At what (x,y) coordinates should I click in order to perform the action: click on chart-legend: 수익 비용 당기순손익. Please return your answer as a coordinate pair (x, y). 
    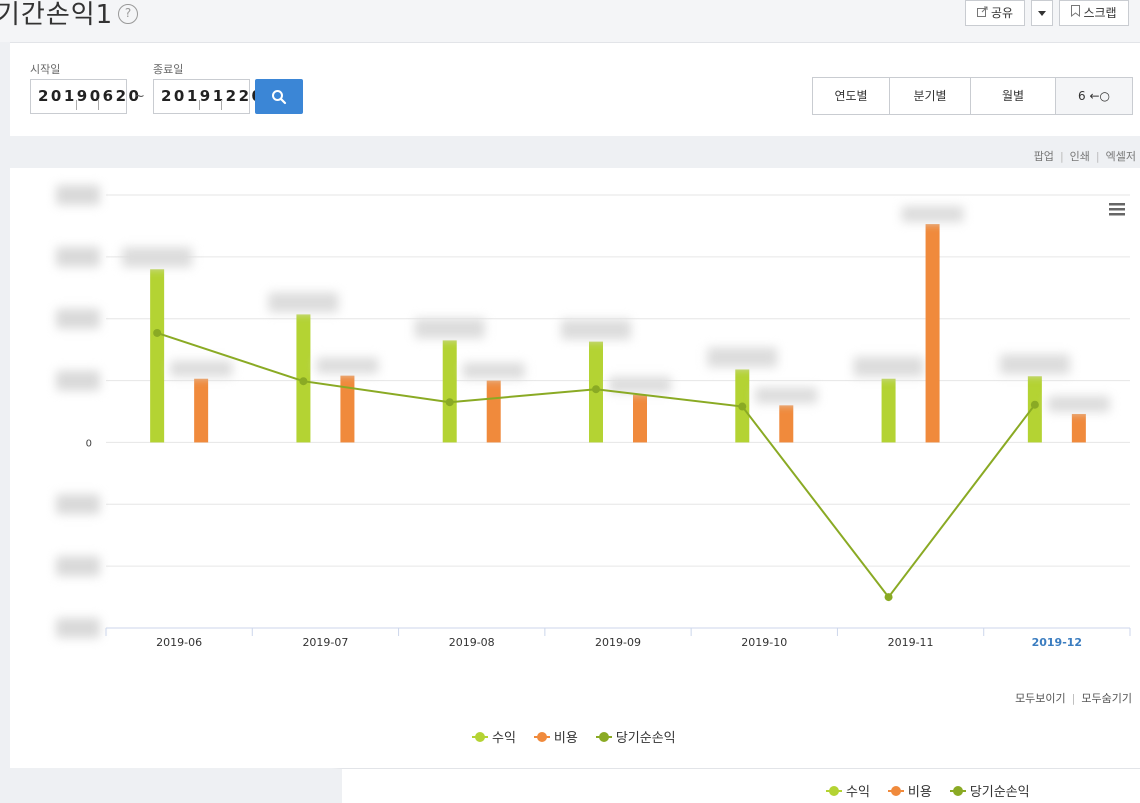
    Looking at the image, I should click on (574, 736).